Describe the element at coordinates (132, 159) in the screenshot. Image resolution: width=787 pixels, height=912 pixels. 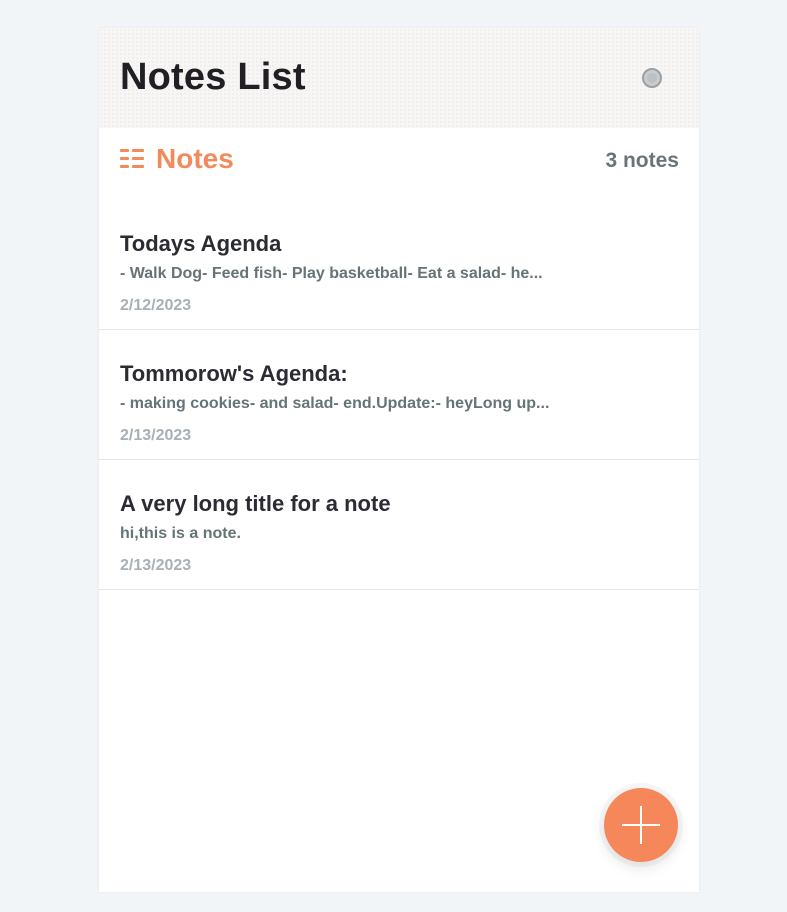
I see `list-icon` at that location.